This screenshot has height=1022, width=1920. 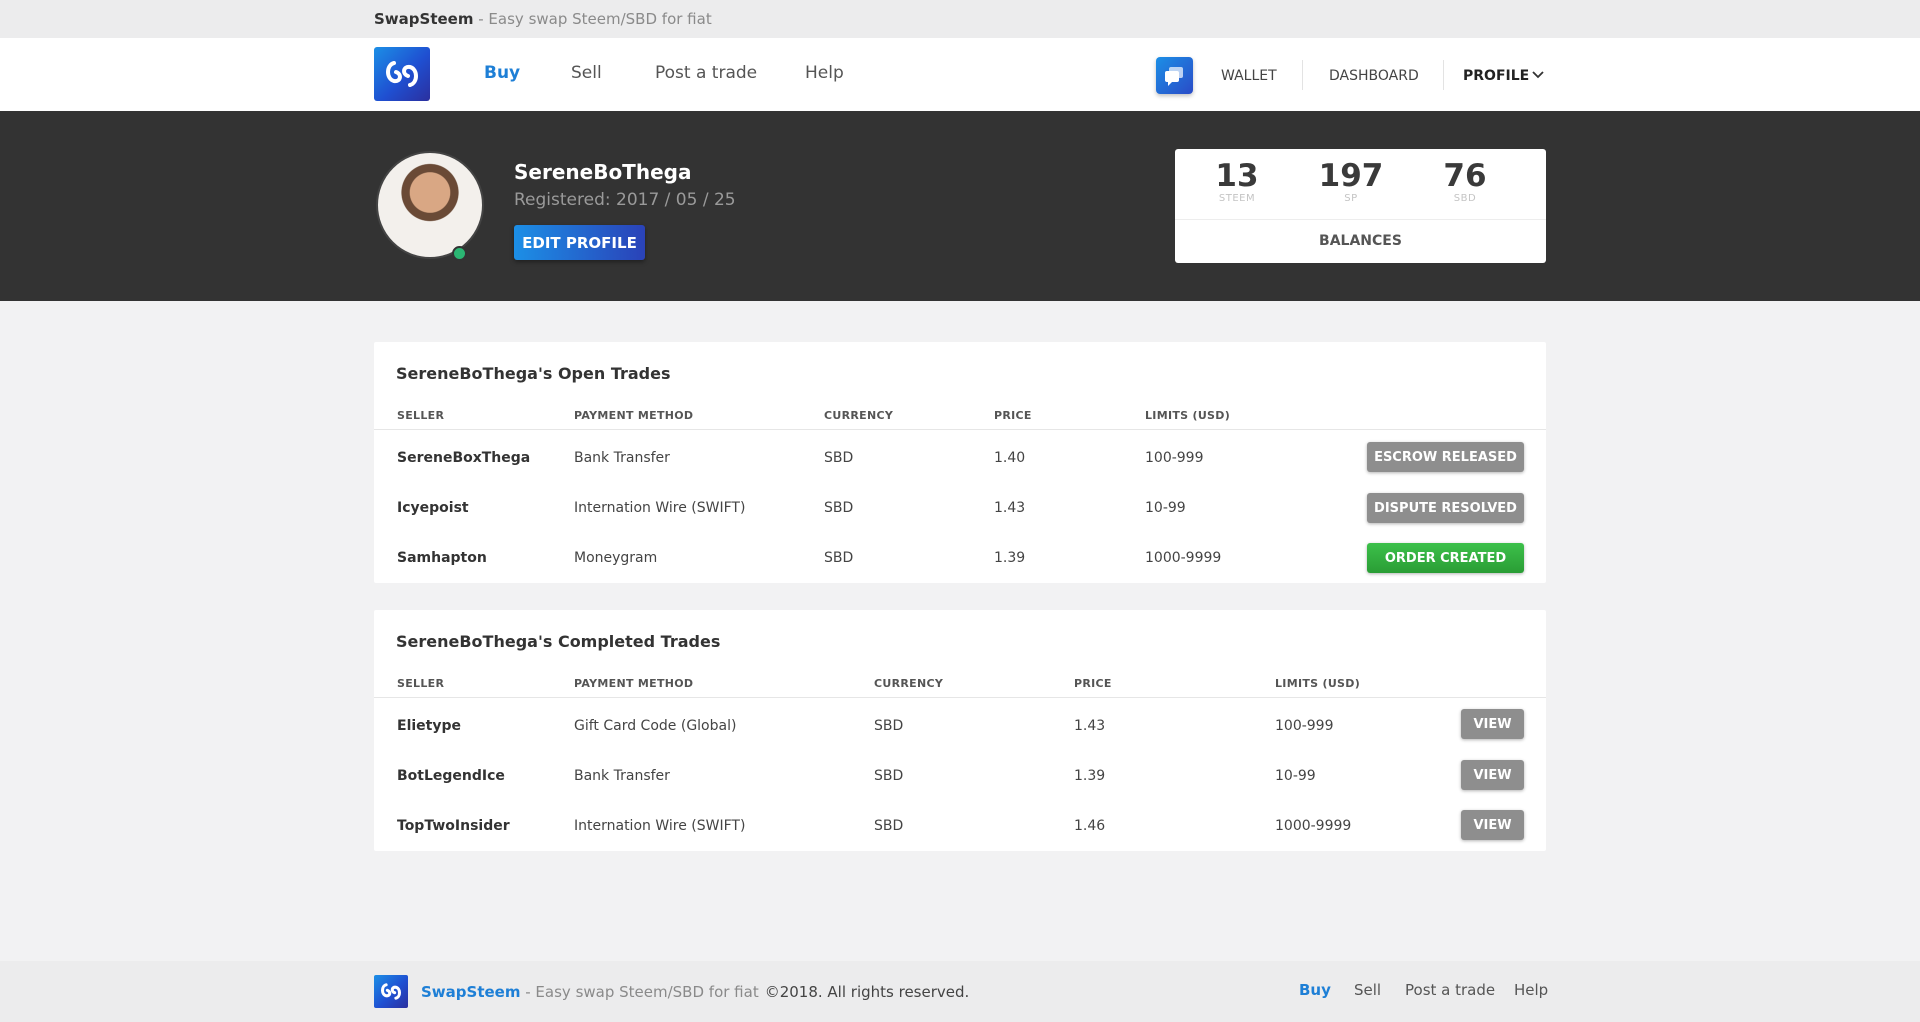 What do you see at coordinates (1450, 990) in the screenshot?
I see `footer-link-post-trade: Post a trade` at bounding box center [1450, 990].